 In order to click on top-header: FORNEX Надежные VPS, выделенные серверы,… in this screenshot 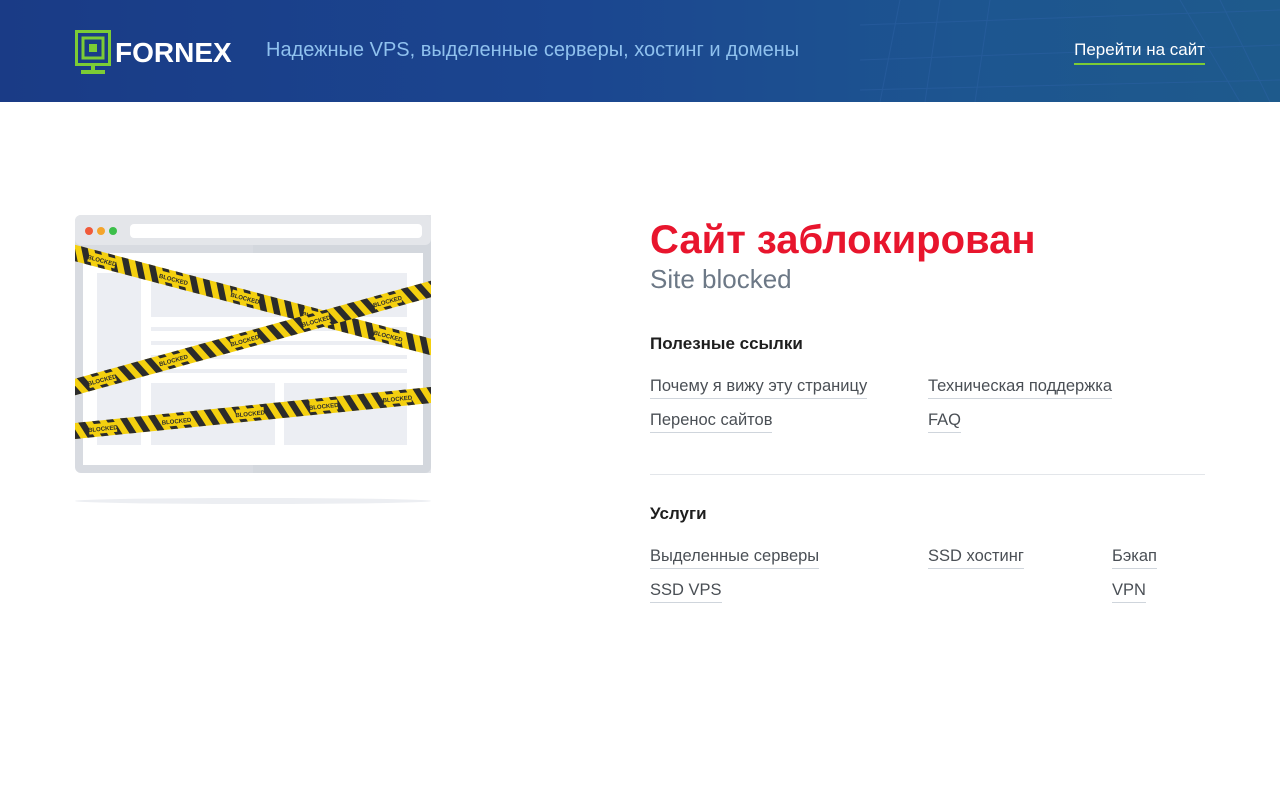, I will do `click(640, 51)`.